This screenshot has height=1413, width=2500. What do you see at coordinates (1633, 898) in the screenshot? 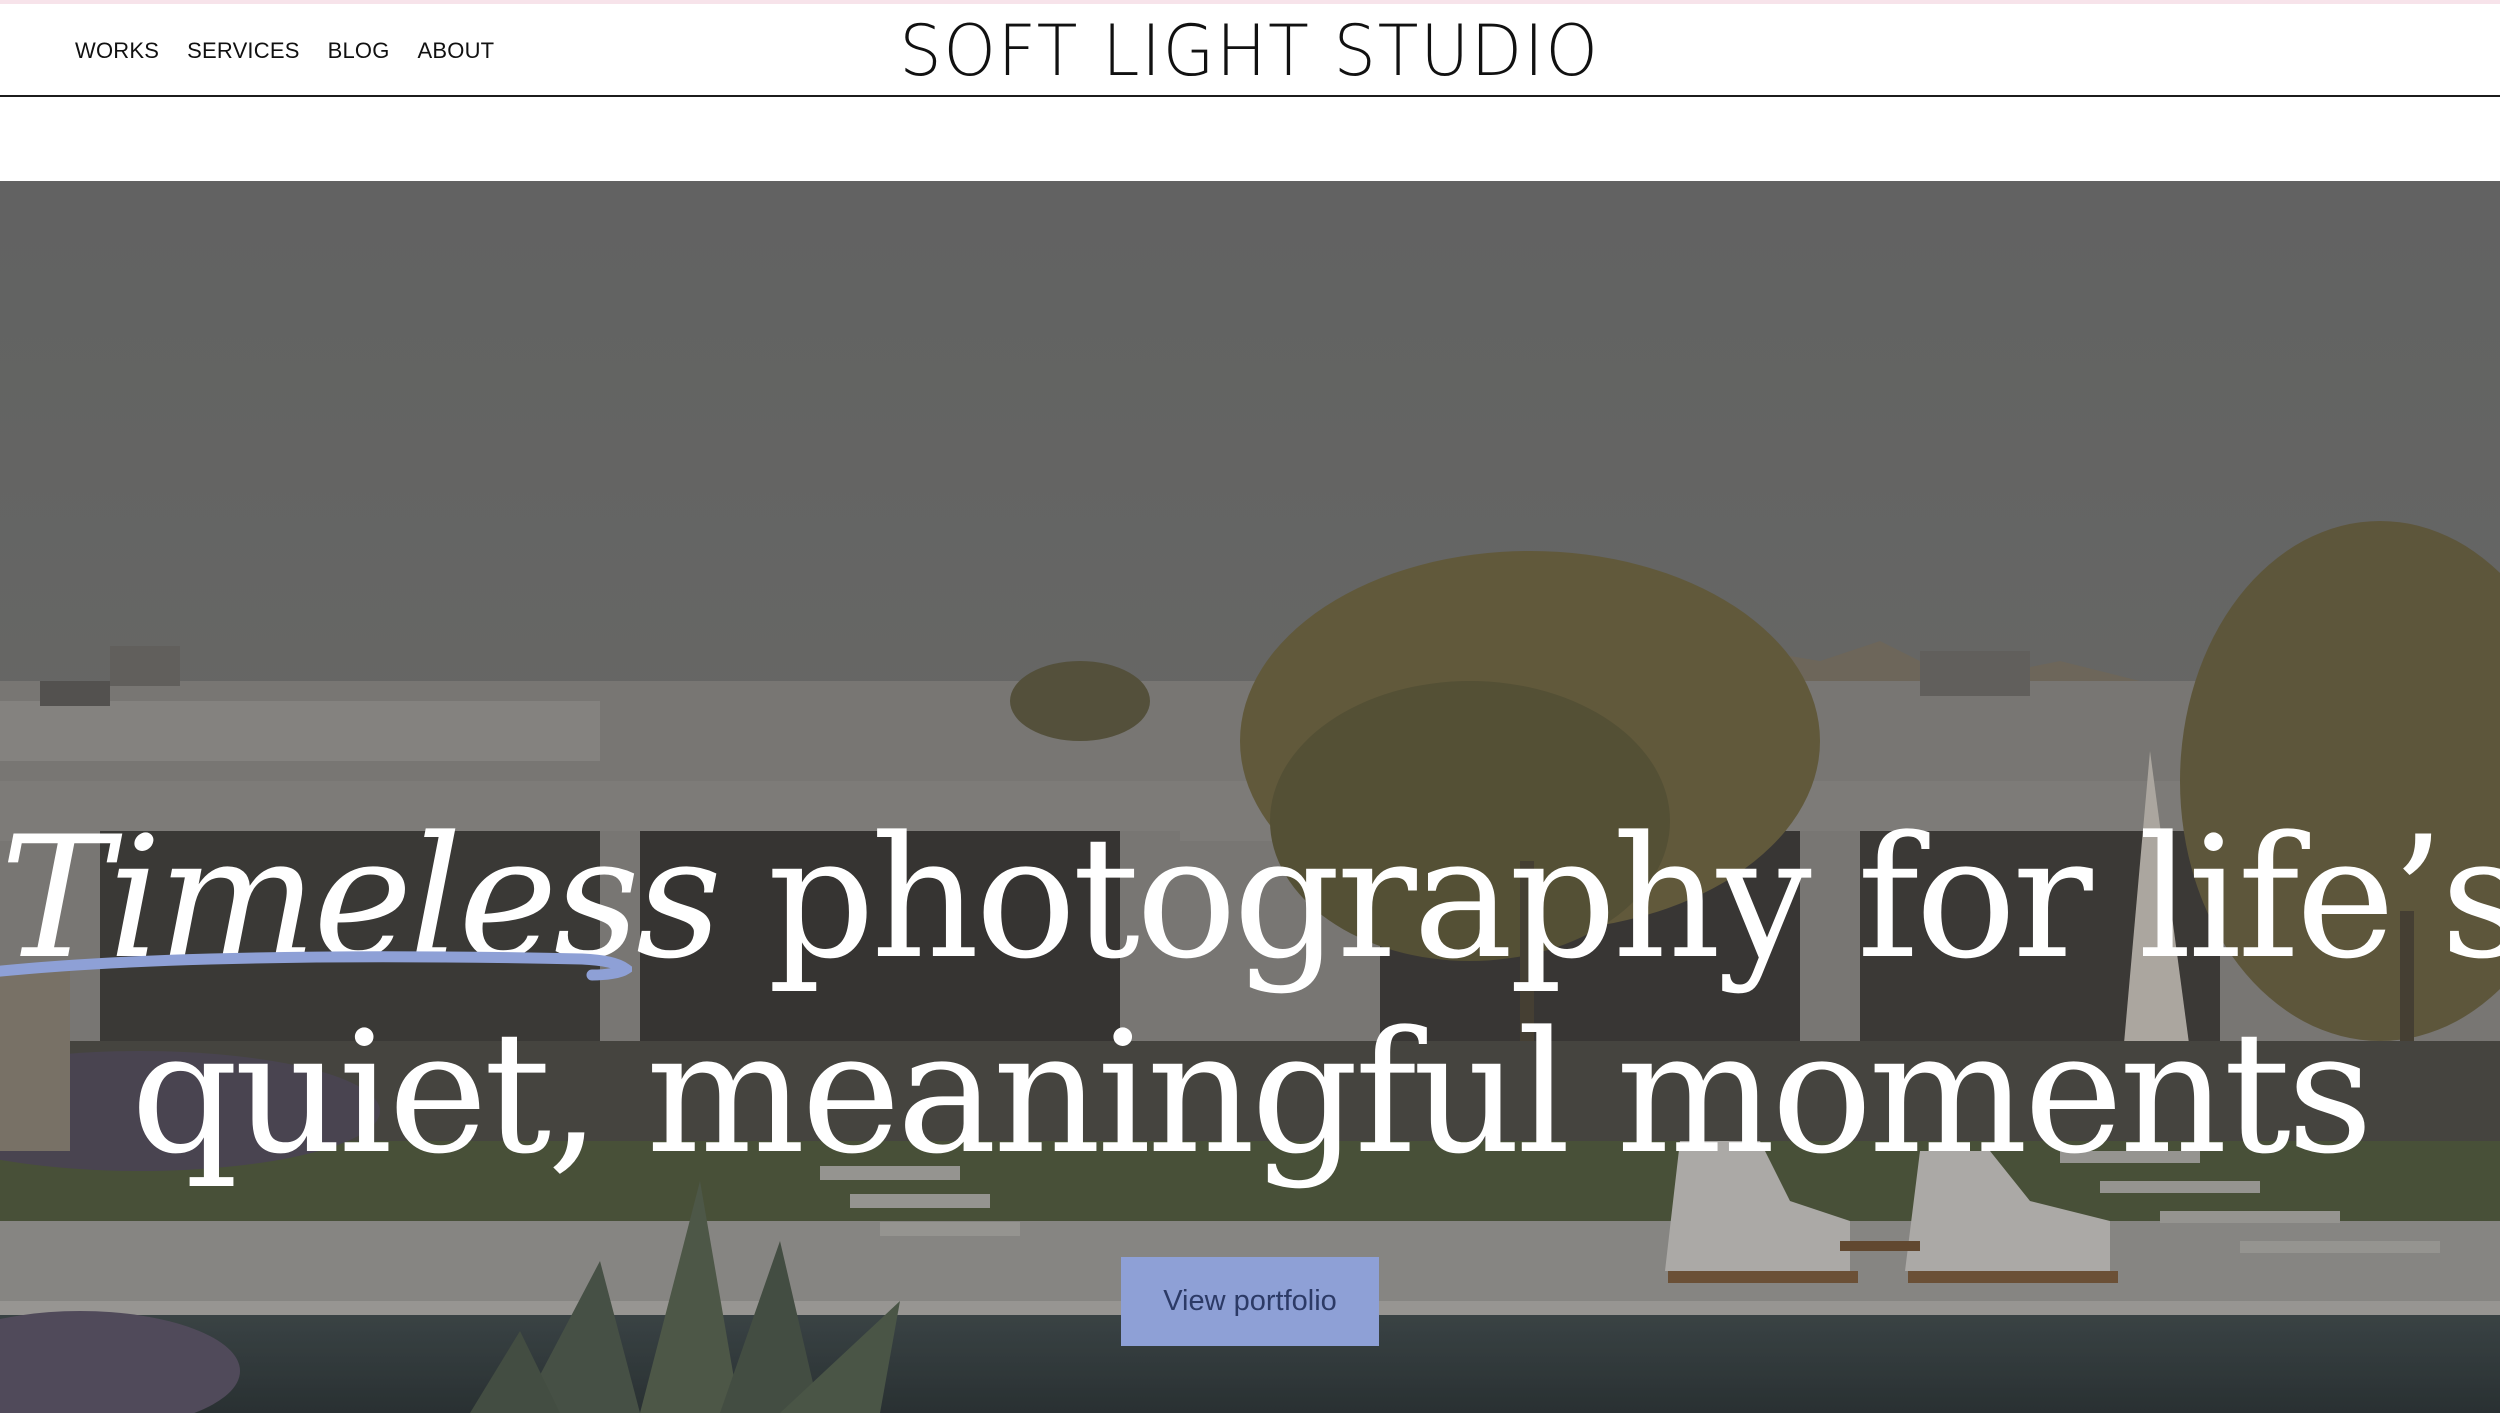
I see `hero-headline-rest: photography for life’s` at bounding box center [1633, 898].